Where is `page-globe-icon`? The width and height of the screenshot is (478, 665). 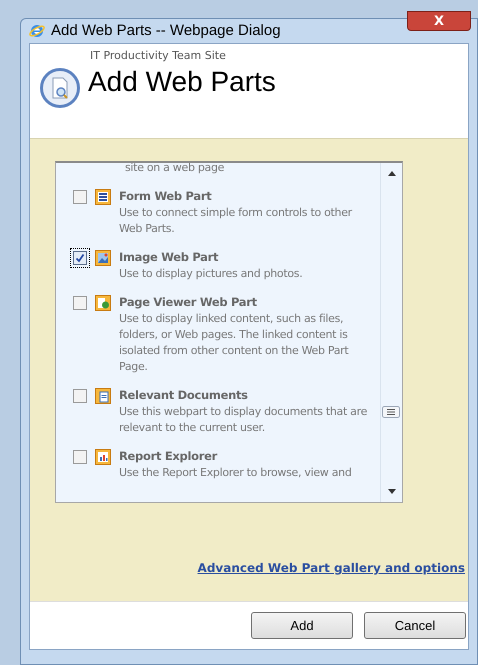
page-globe-icon is located at coordinates (103, 303).